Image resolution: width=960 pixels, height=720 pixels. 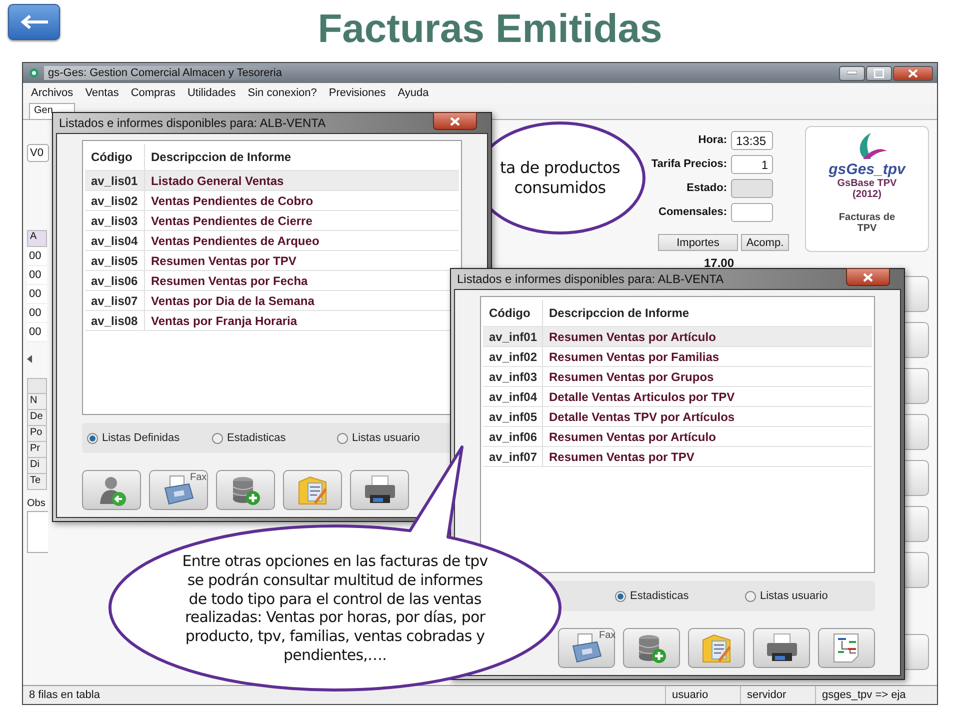 I want to click on column-header: A, so click(x=37, y=238).